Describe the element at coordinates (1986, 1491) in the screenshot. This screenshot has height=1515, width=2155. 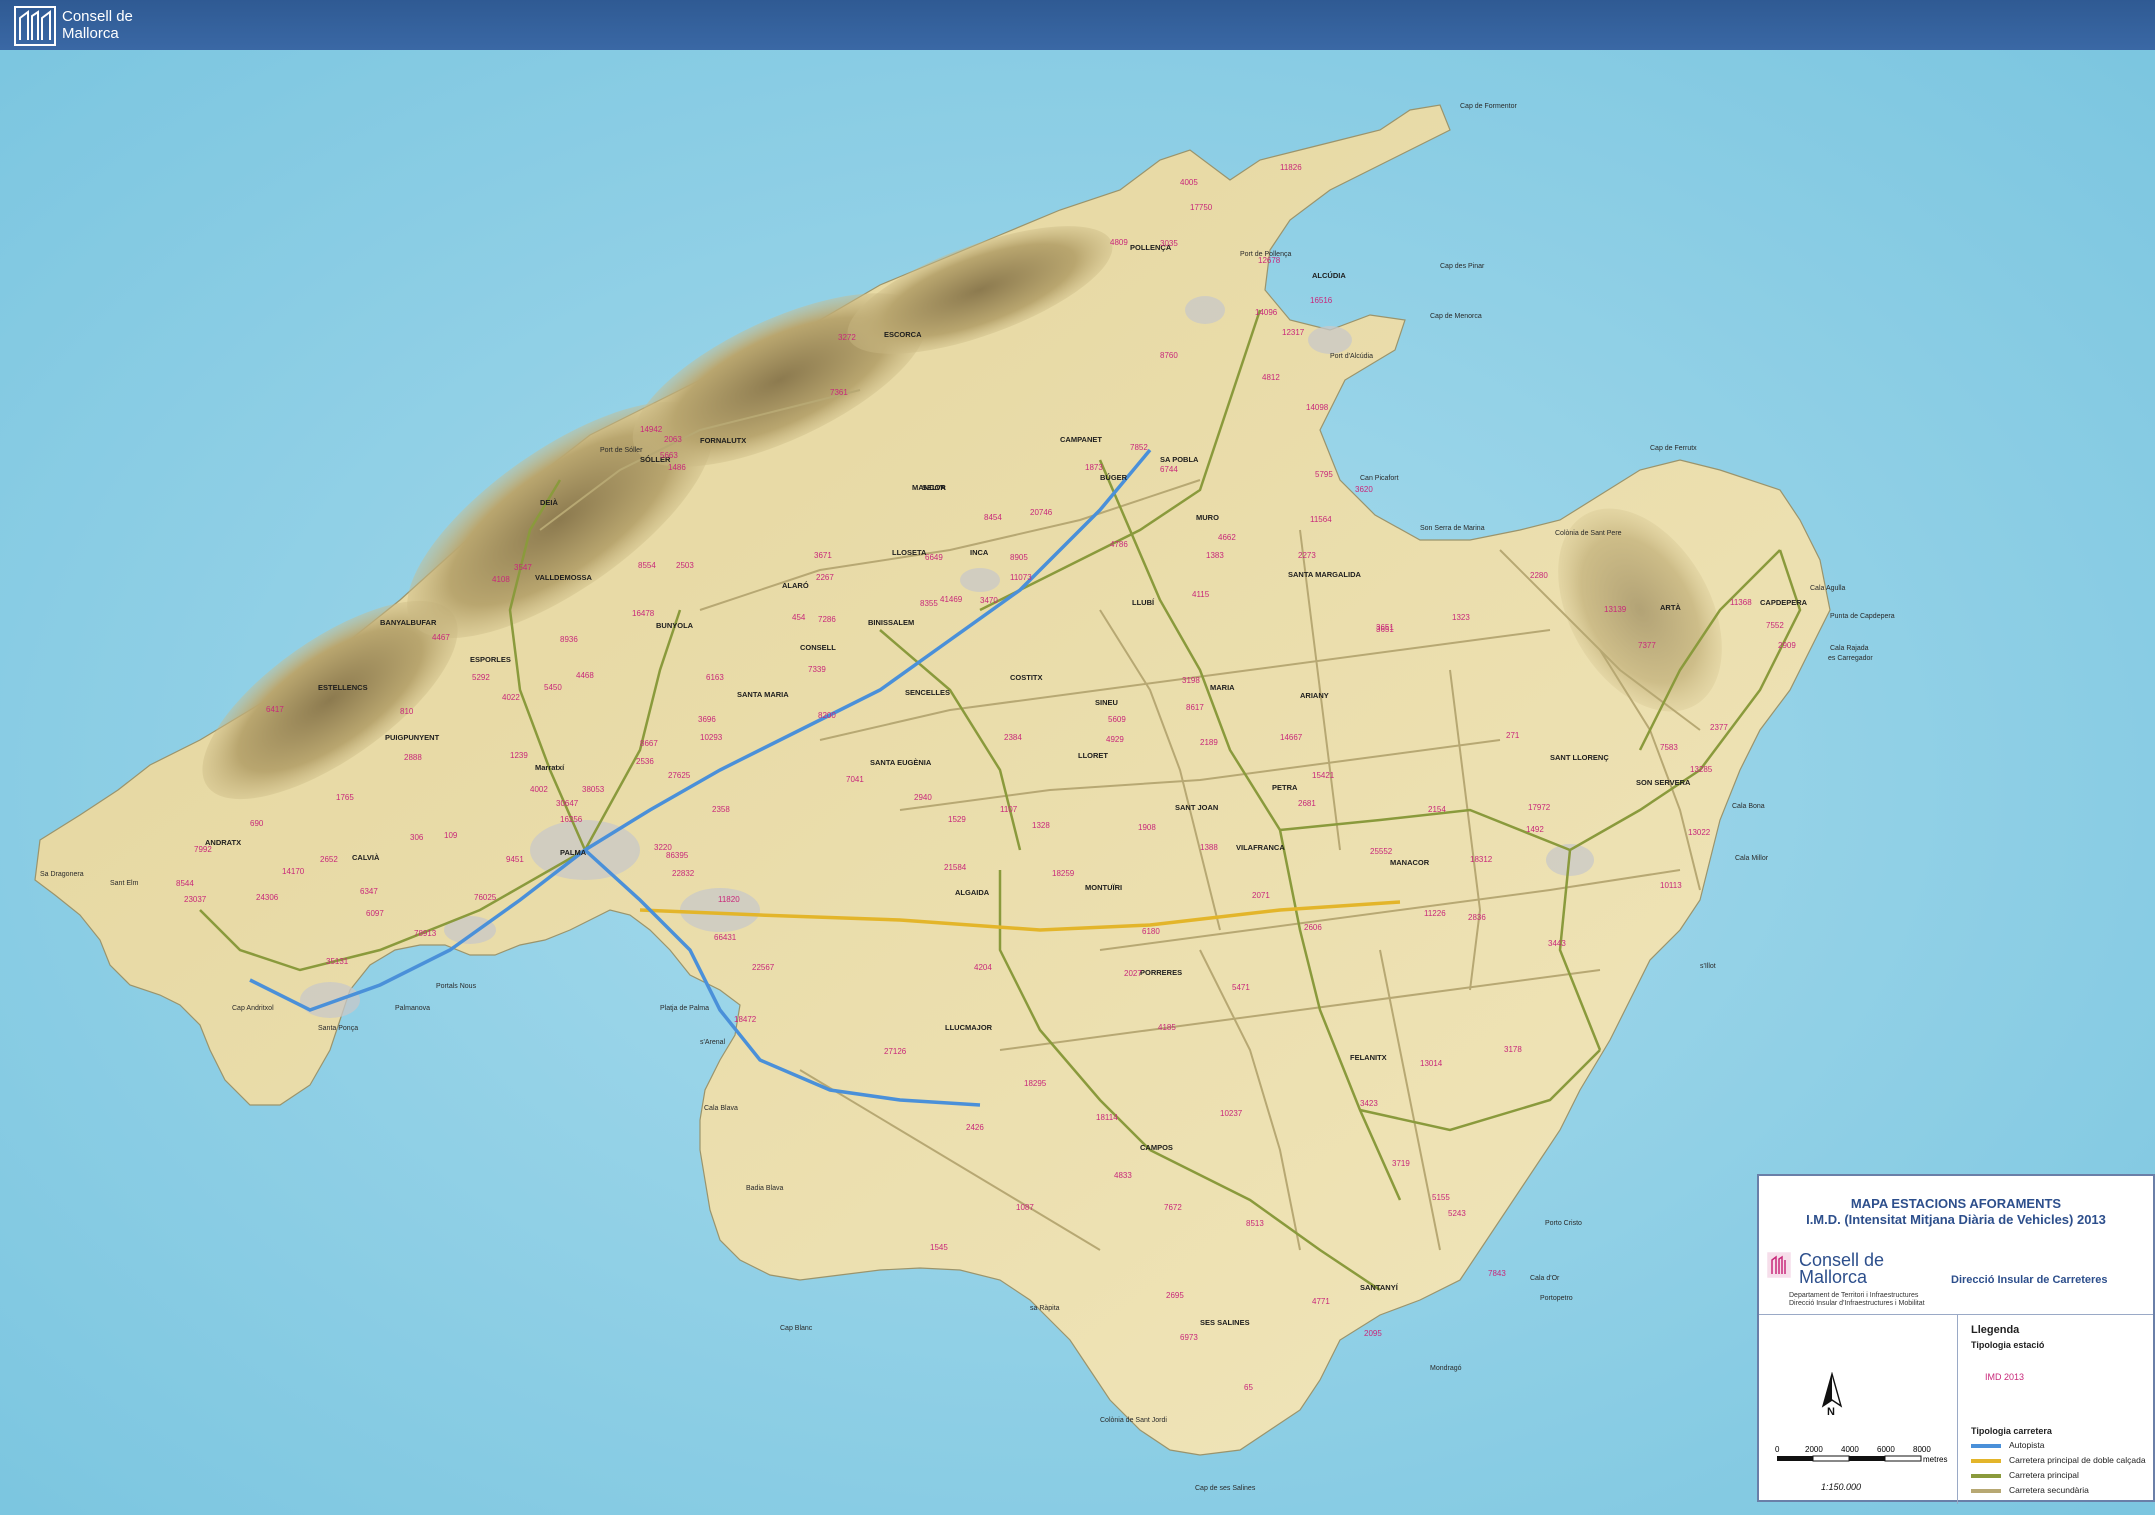
I see `legend-swatch` at that location.